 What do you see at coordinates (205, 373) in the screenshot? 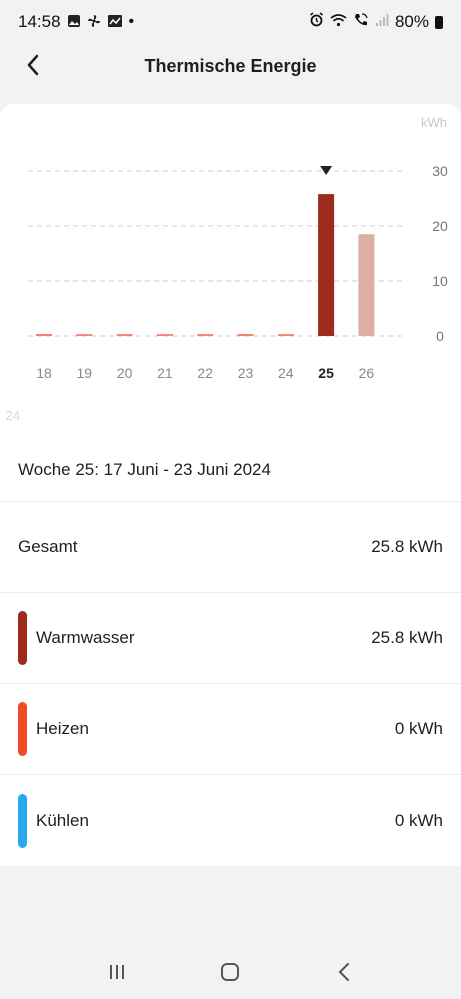
I see `x-tick-label: 22` at bounding box center [205, 373].